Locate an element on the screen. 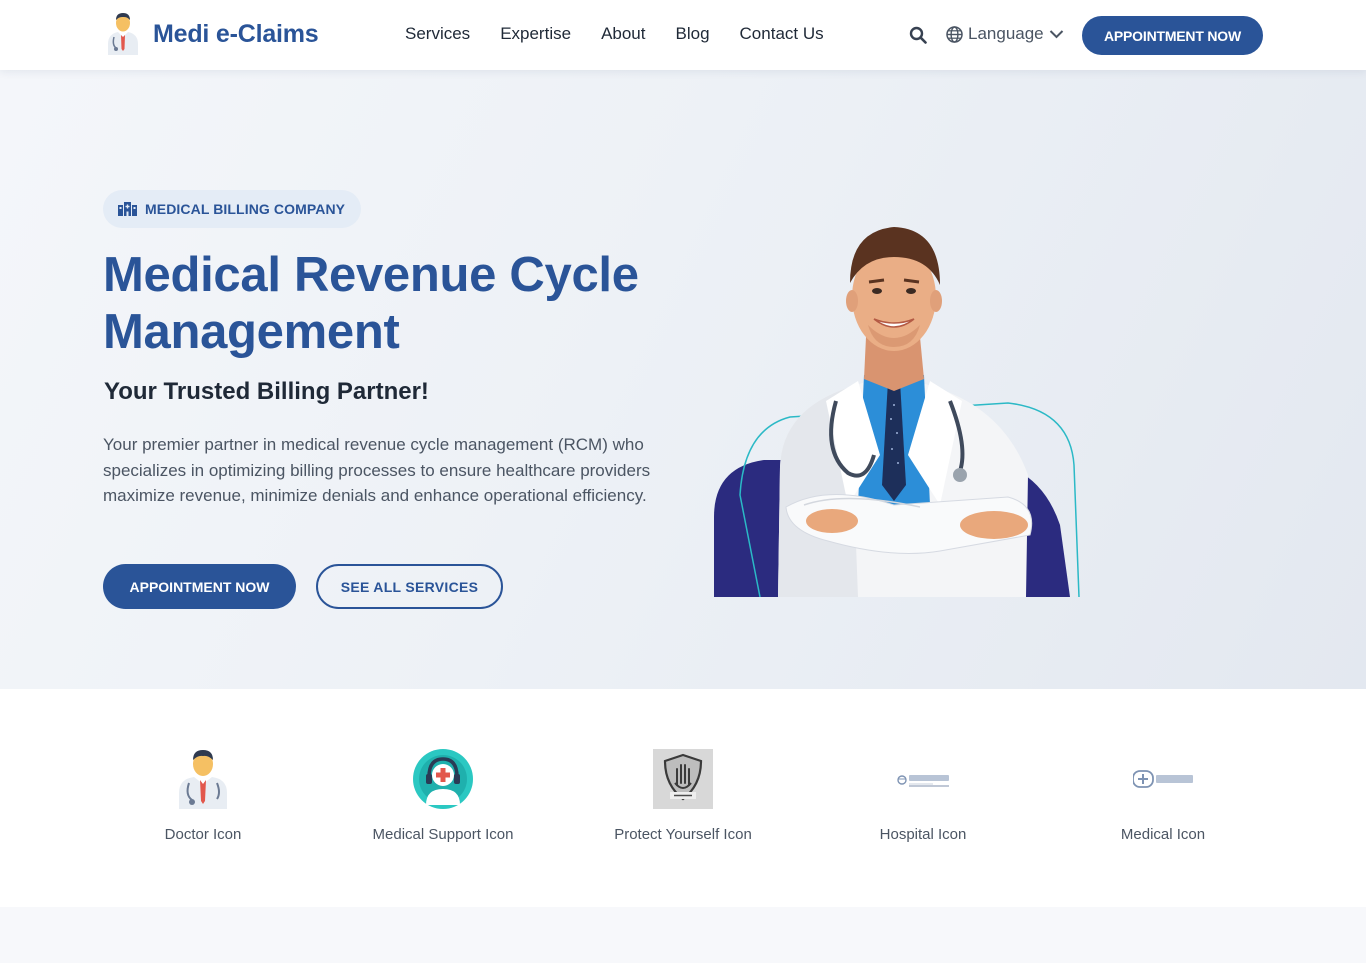  language-label: Language is located at coordinates (1006, 33).